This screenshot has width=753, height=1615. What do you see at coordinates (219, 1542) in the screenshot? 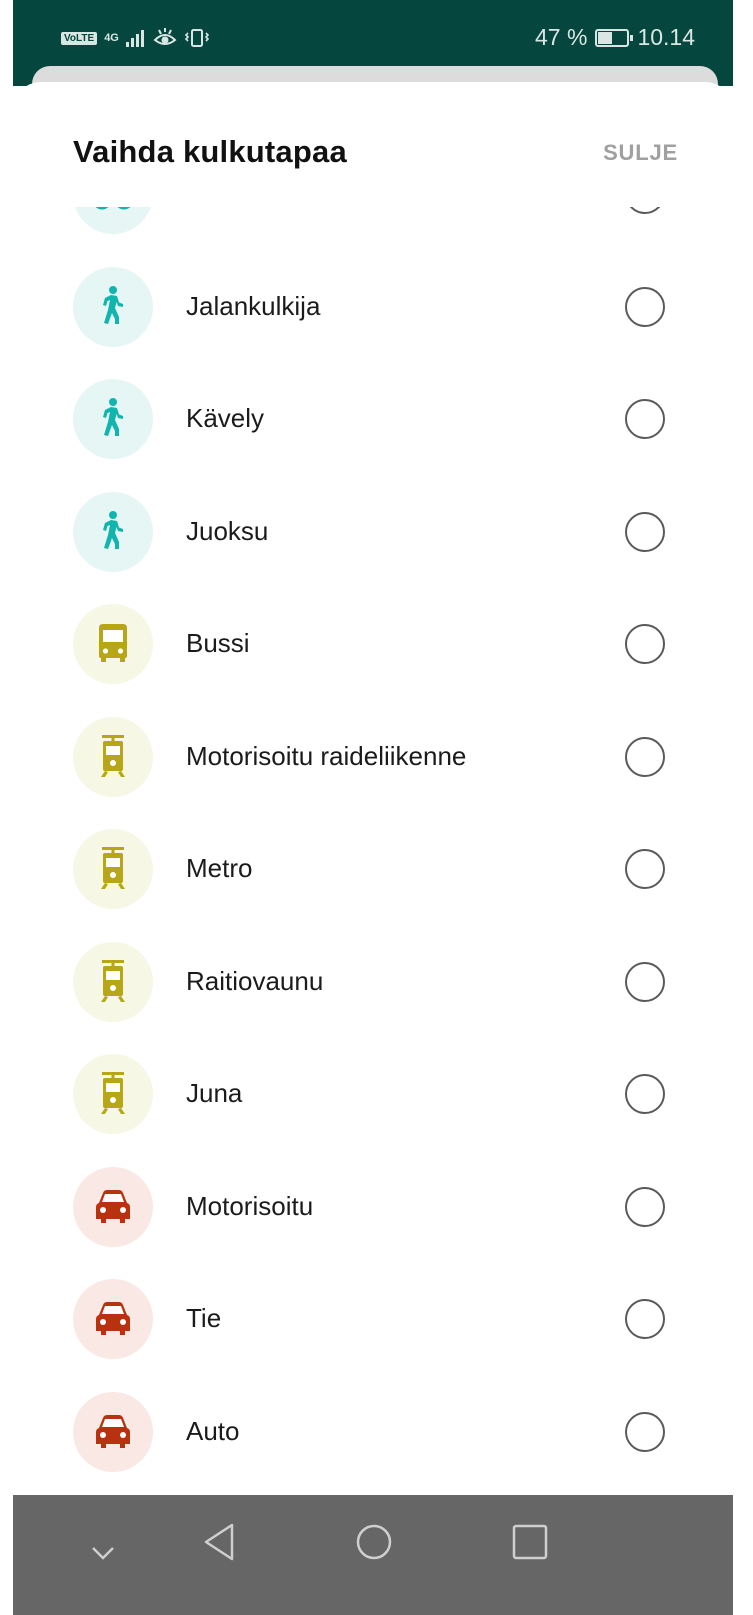
I see `back-icon` at bounding box center [219, 1542].